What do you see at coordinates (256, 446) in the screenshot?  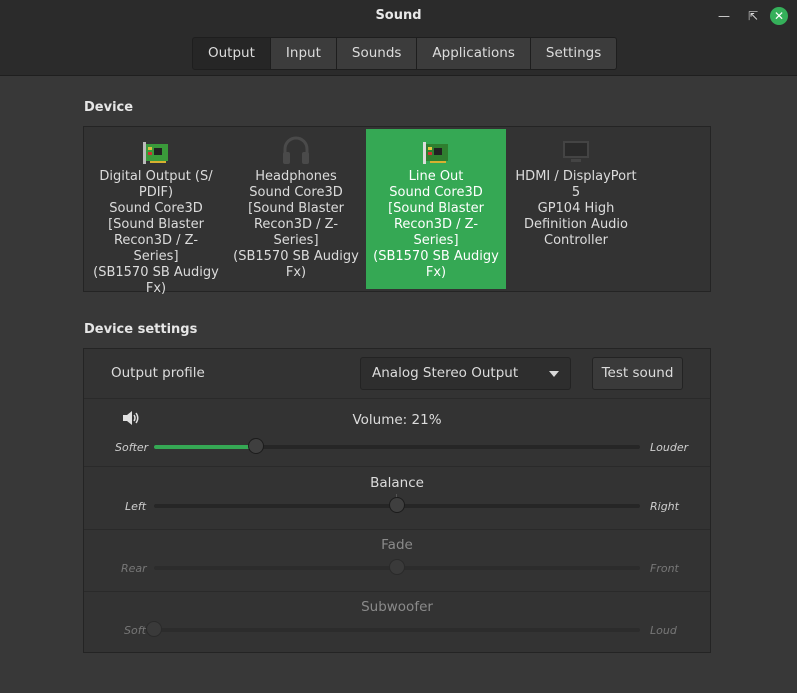 I see `volume-slider-handle` at bounding box center [256, 446].